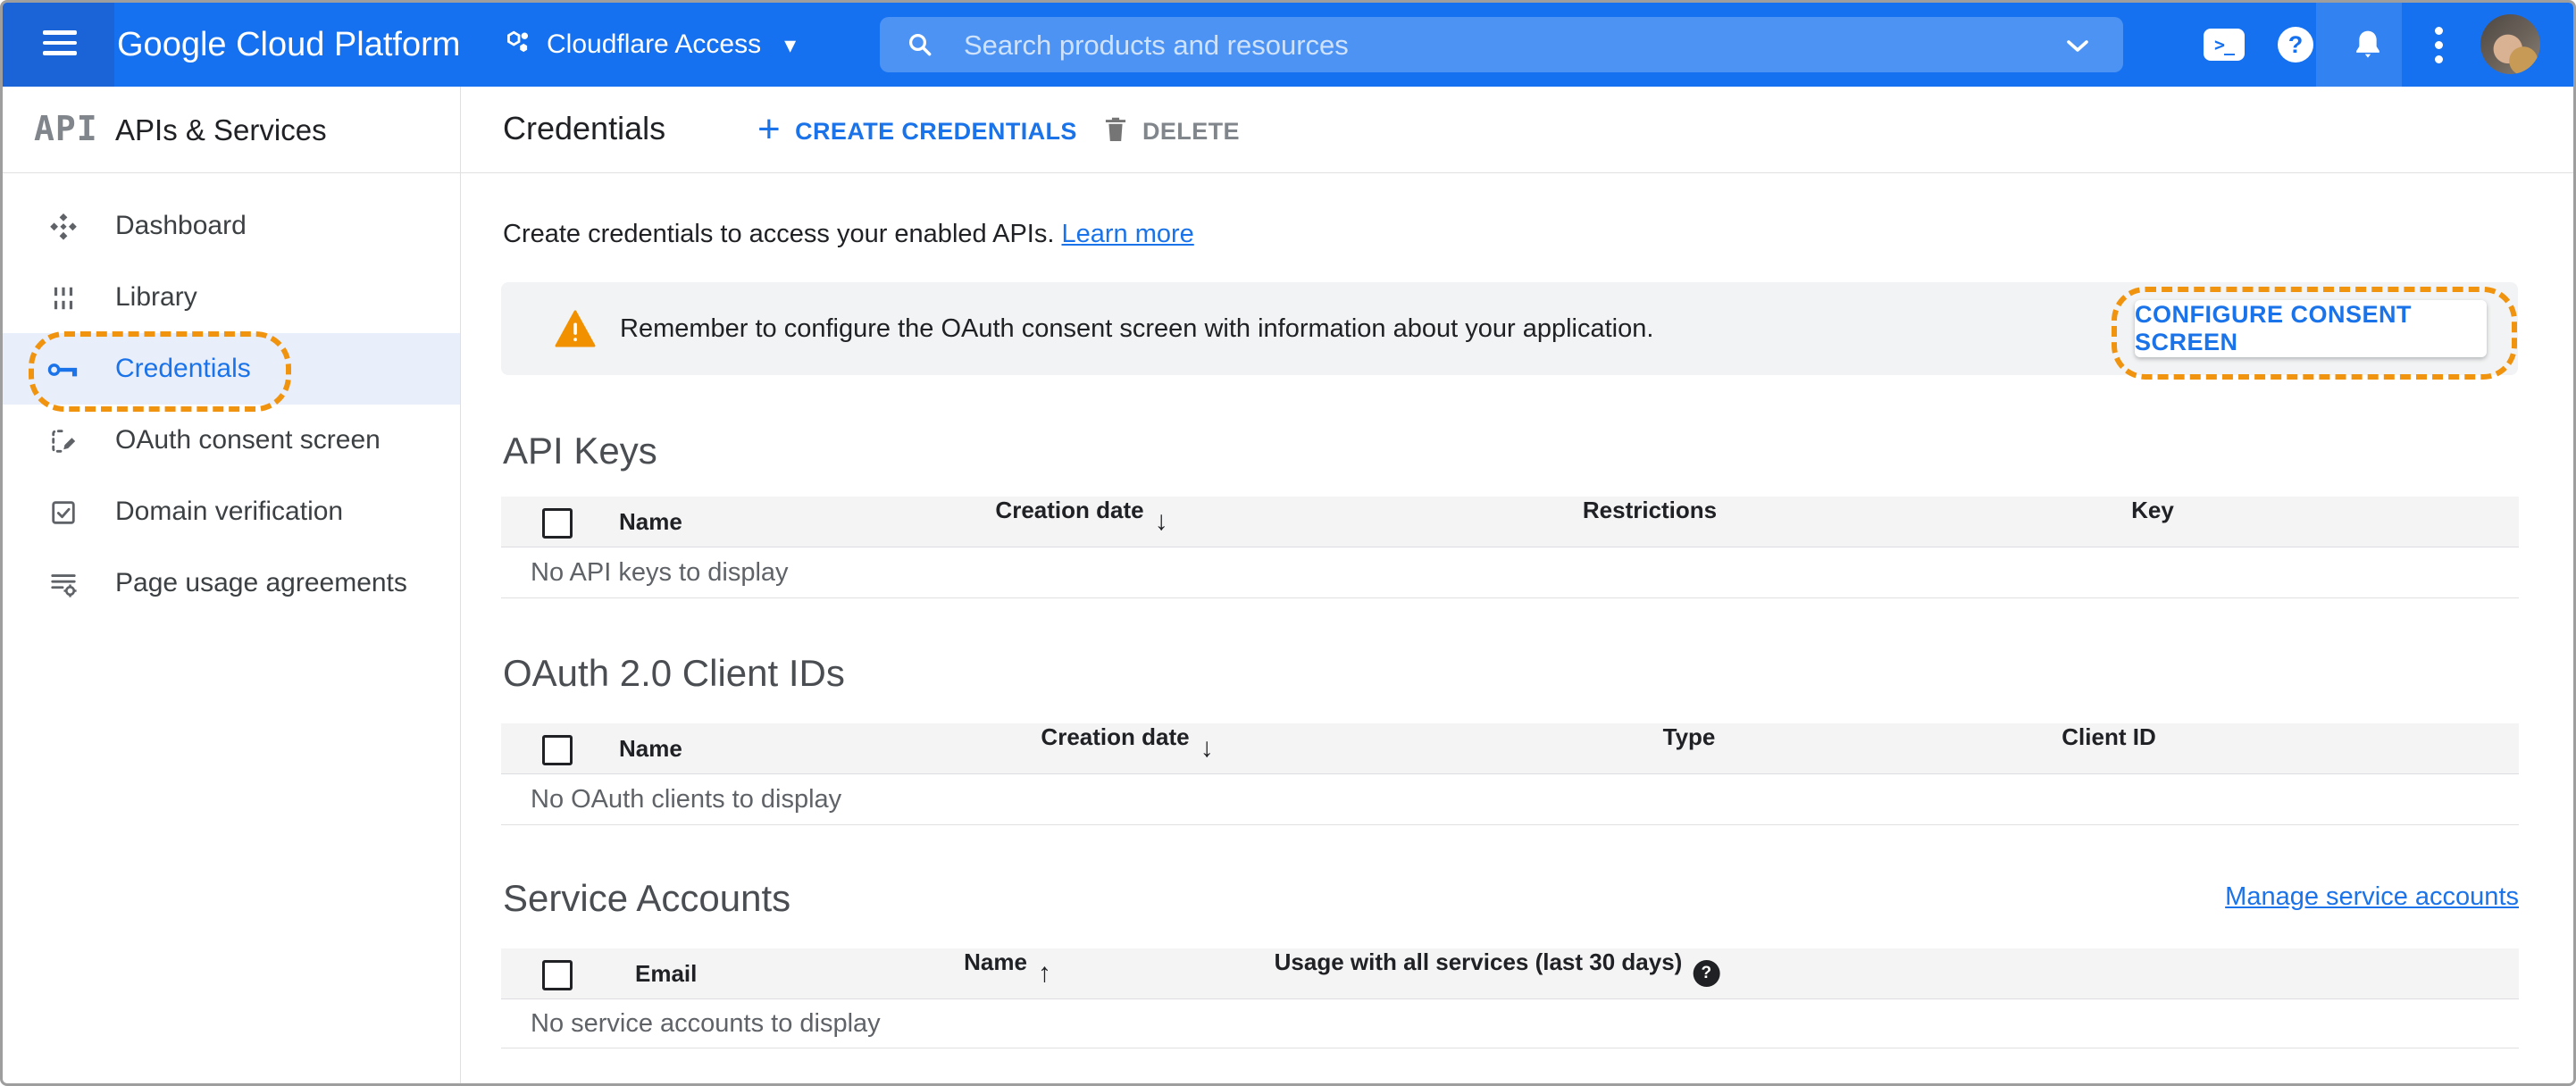 The width and height of the screenshot is (2576, 1086). What do you see at coordinates (2296, 45) in the screenshot?
I see `help-icon: ?` at bounding box center [2296, 45].